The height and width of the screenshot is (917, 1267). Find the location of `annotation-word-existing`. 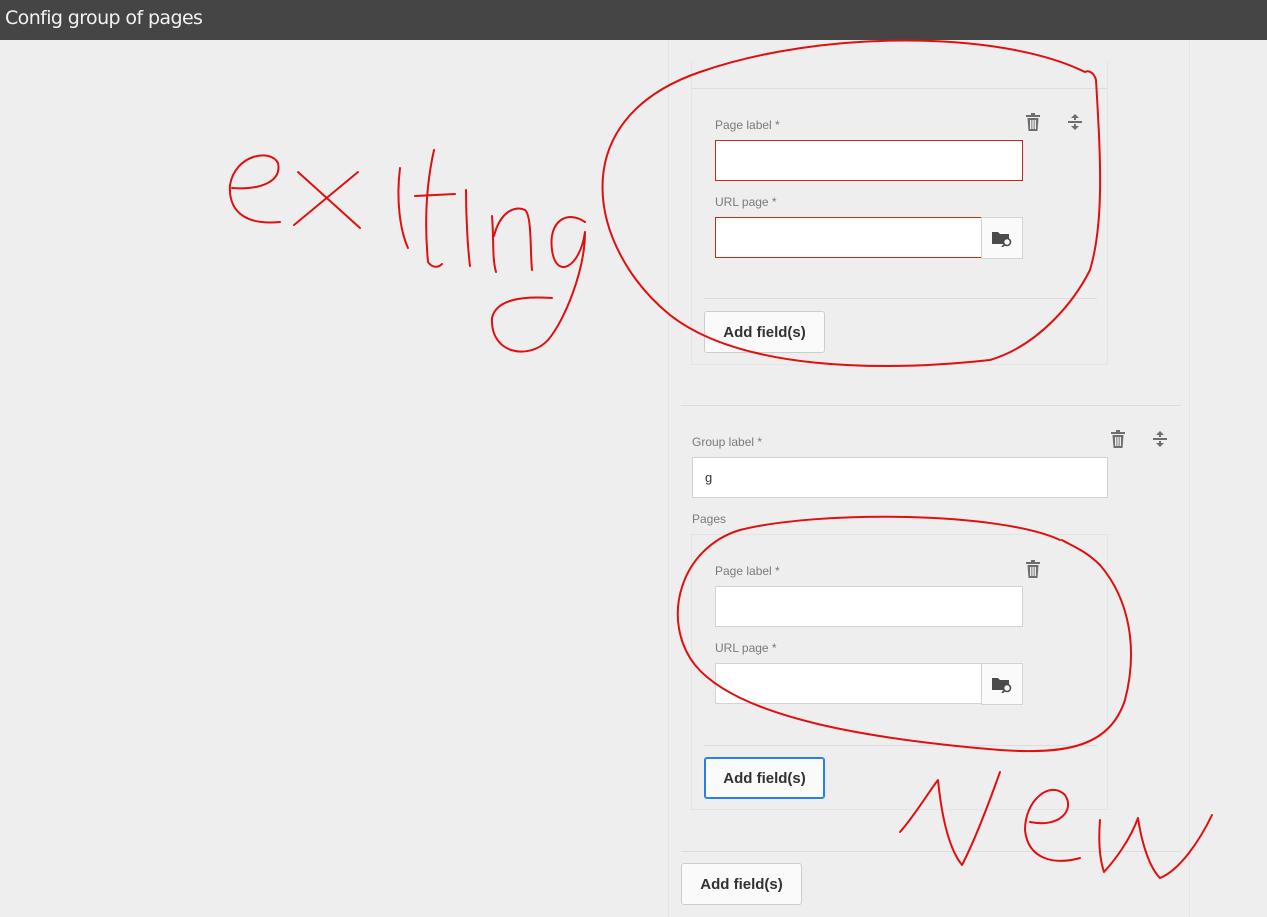

annotation-word-existing is located at coordinates (407, 251).